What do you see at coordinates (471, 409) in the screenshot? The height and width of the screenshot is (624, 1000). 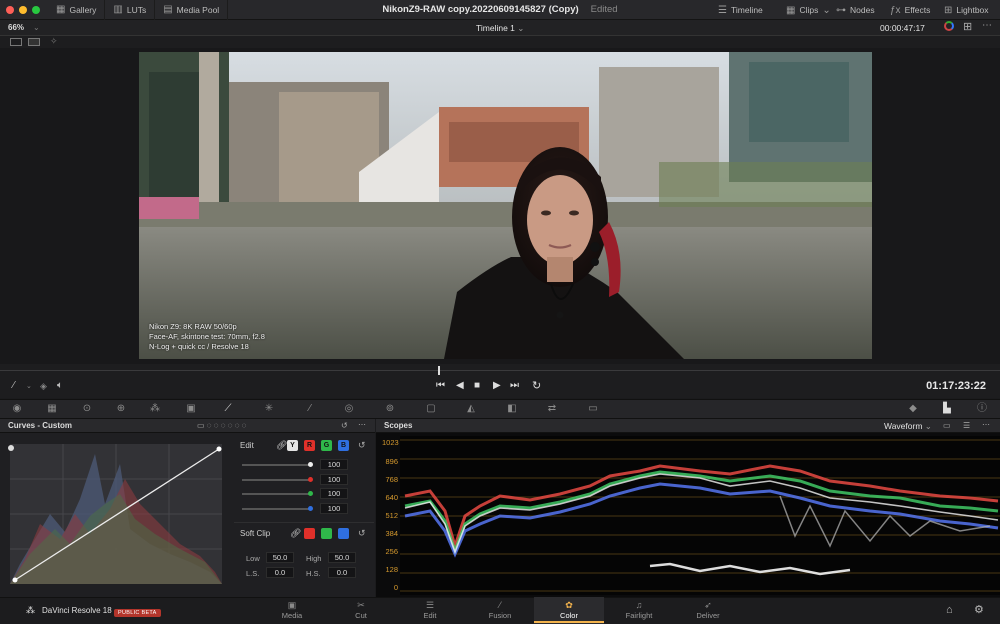 I see `blur-icon: ◭` at bounding box center [471, 409].